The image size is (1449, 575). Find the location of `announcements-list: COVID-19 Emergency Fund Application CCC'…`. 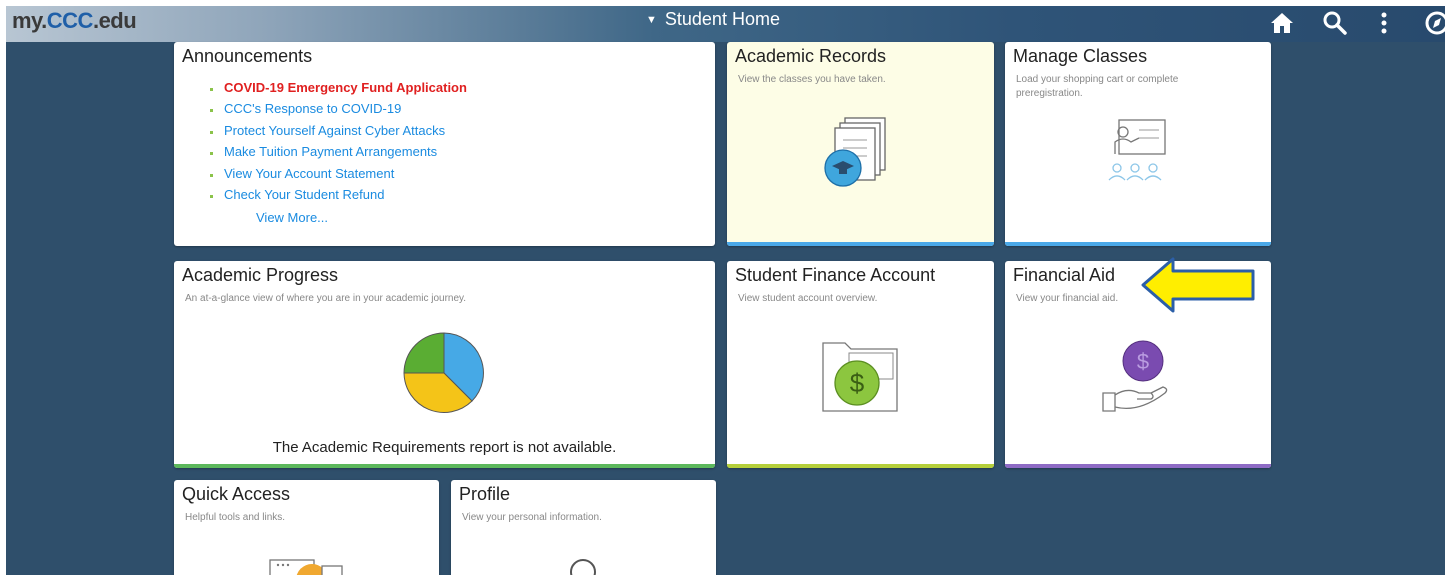

announcements-list: COVID-19 Emergency Fund Application CCC'… is located at coordinates (338, 144).